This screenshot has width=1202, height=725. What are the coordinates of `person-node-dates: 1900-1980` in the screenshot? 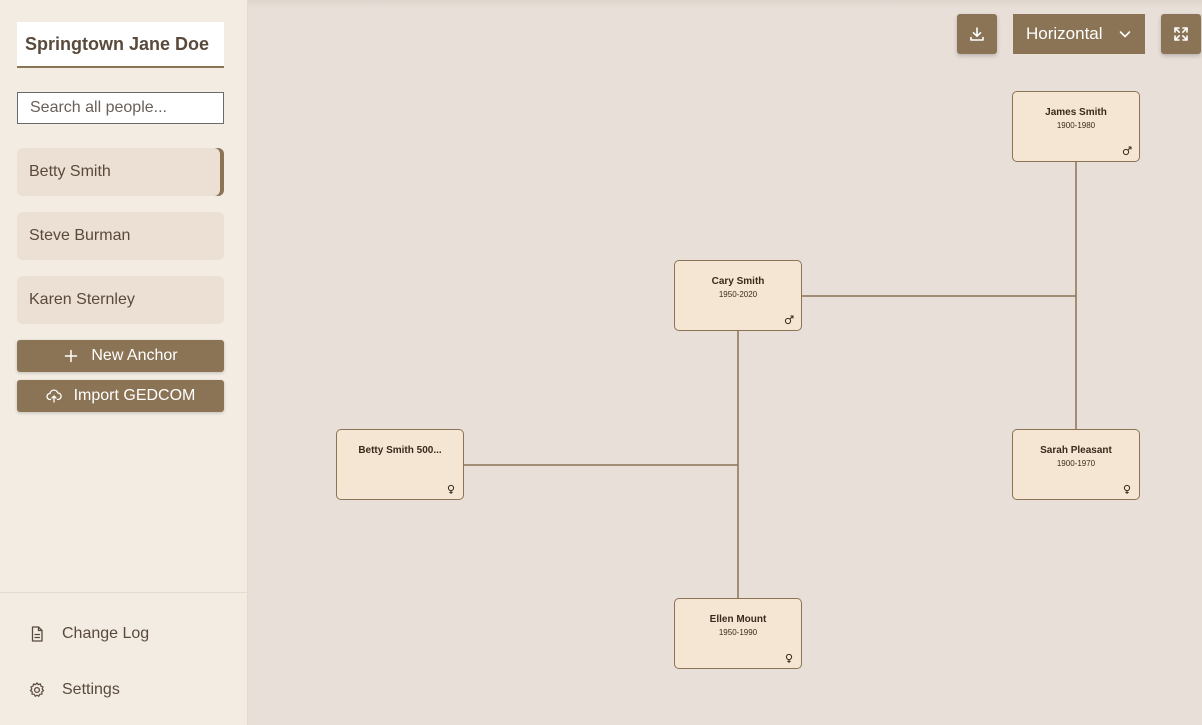 It's located at (1076, 125).